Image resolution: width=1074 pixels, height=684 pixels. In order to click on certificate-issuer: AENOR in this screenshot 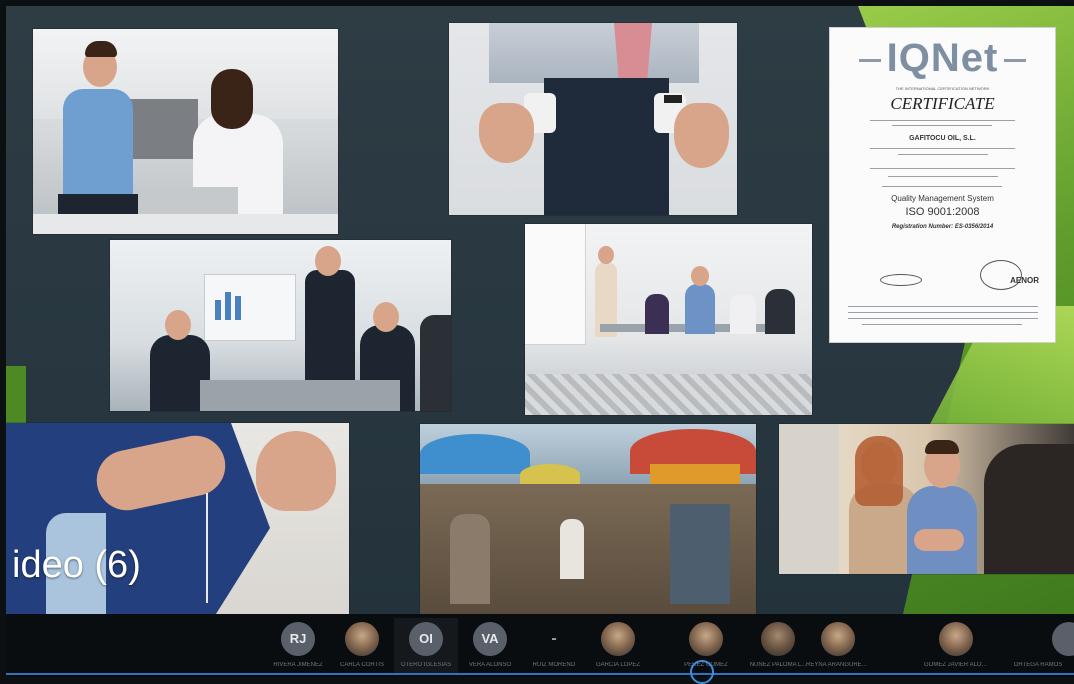, I will do `click(1024, 280)`.